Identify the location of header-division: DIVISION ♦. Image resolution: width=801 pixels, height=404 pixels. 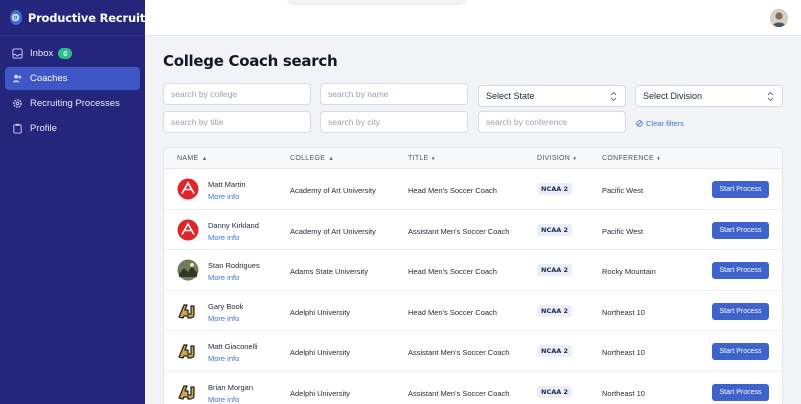
(557, 158).